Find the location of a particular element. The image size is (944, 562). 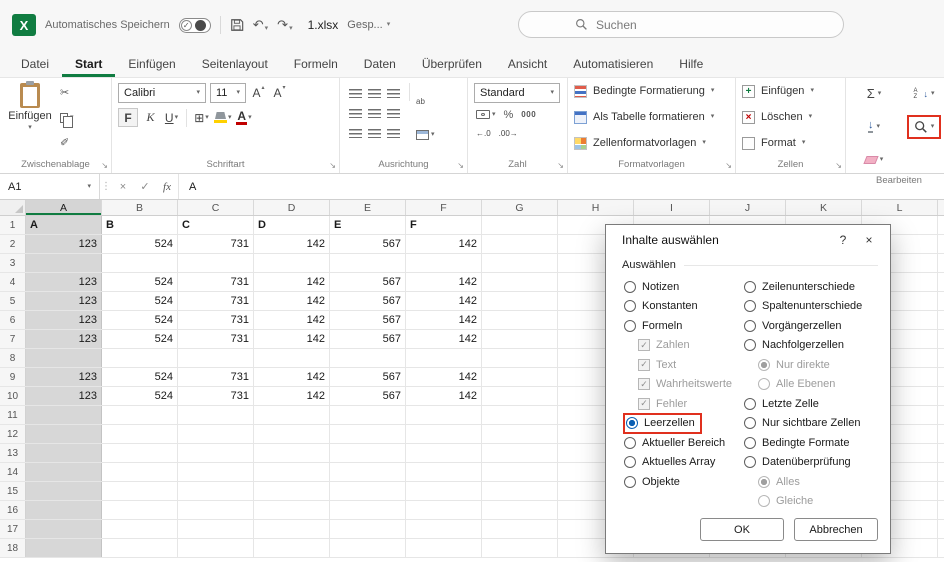

cell-D10: 142 is located at coordinates (292, 396).